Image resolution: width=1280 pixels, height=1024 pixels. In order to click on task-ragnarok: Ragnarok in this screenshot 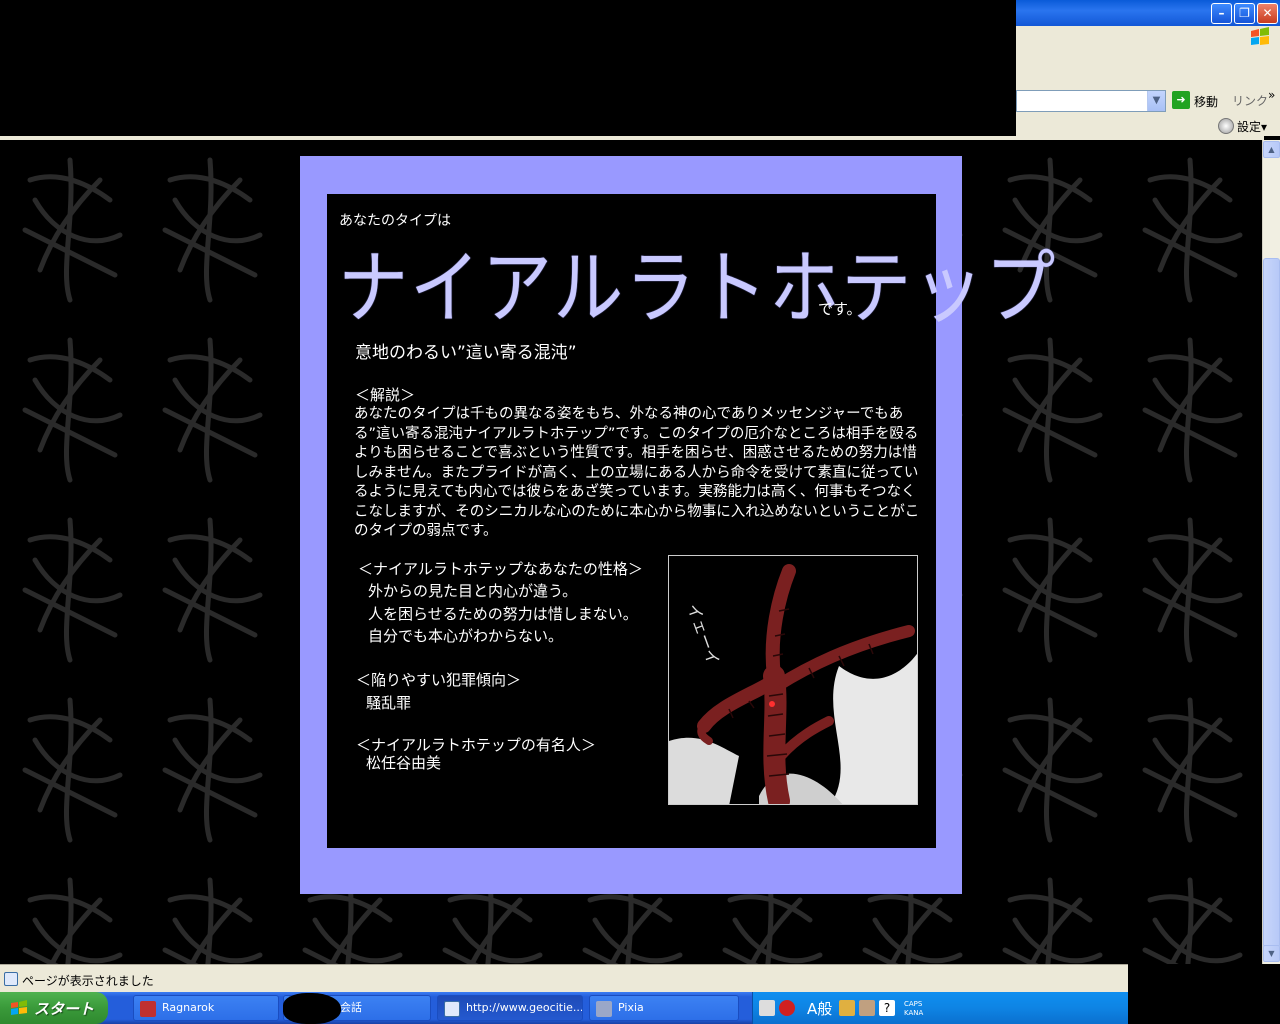, I will do `click(206, 1008)`.